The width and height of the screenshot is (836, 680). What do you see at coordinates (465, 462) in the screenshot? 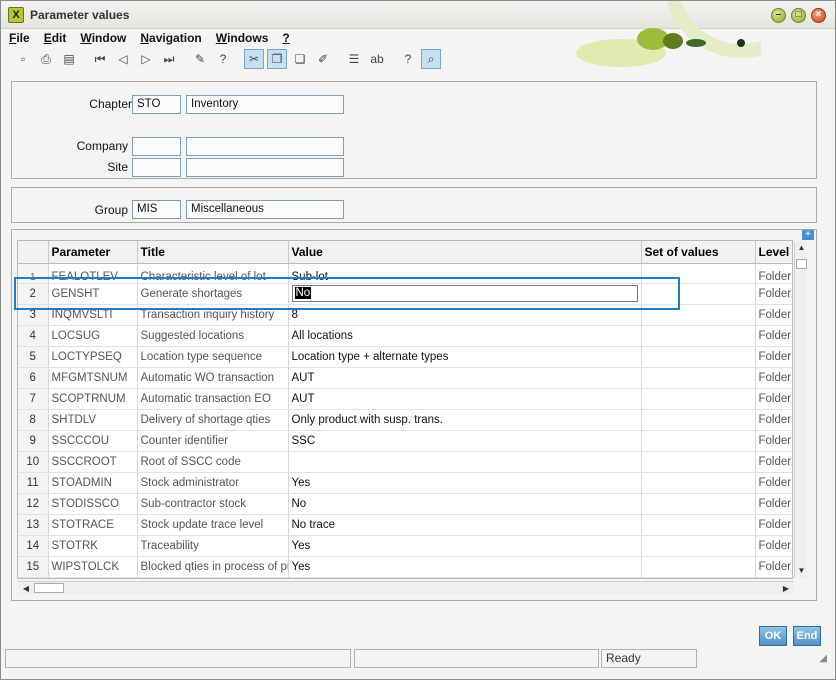
I see `value-cell` at bounding box center [465, 462].